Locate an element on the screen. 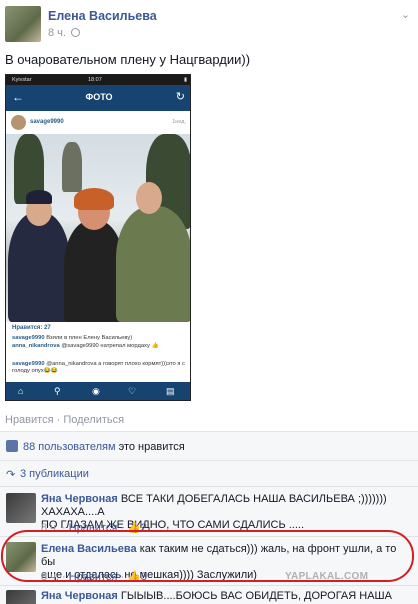 This screenshot has height=604, width=418. instagram-bottom-nav: ⌂ ⚲ ◉ ♡ ▤ is located at coordinates (98, 391).